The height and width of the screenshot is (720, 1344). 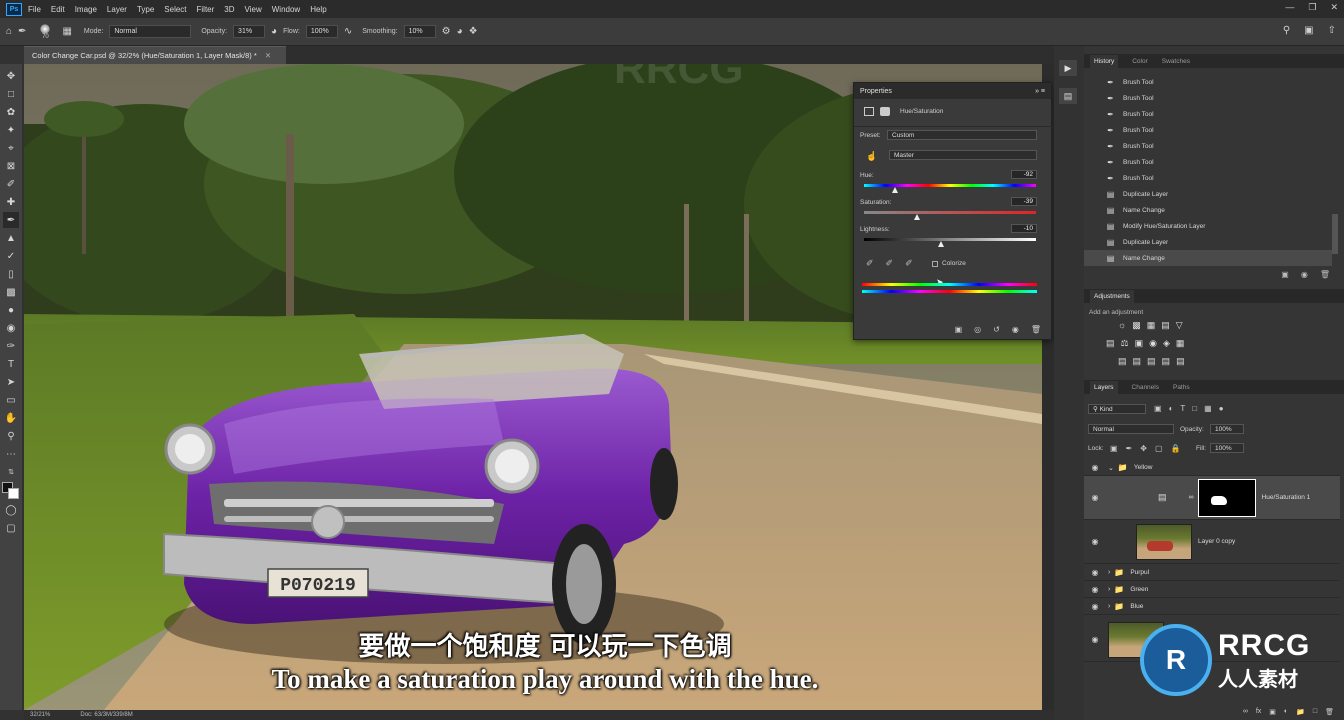 What do you see at coordinates (909, 263) in the screenshot?
I see `eyedropper-subtract-icon: ✐` at bounding box center [909, 263].